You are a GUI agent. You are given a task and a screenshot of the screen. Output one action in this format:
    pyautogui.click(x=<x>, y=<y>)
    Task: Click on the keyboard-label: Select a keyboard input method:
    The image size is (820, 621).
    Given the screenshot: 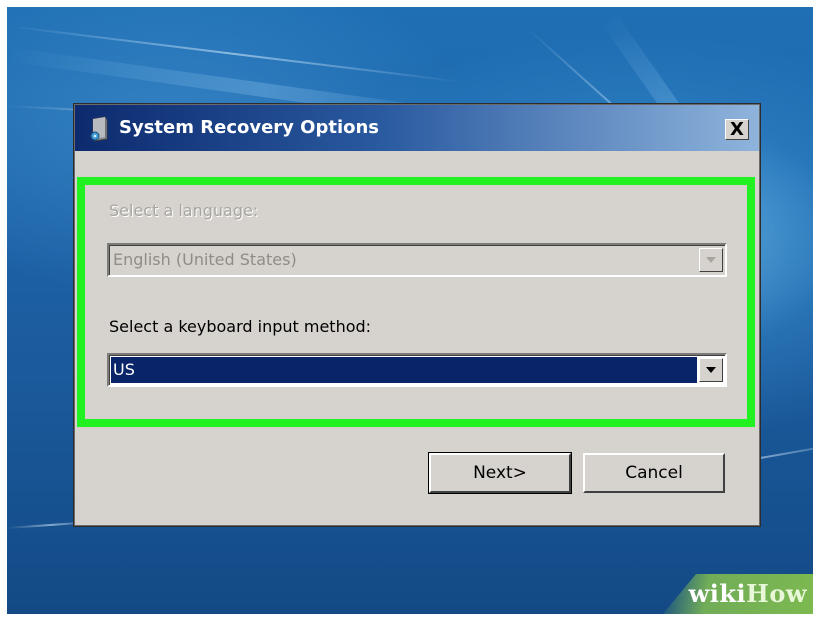 What is the action you would take?
    pyautogui.click(x=240, y=326)
    